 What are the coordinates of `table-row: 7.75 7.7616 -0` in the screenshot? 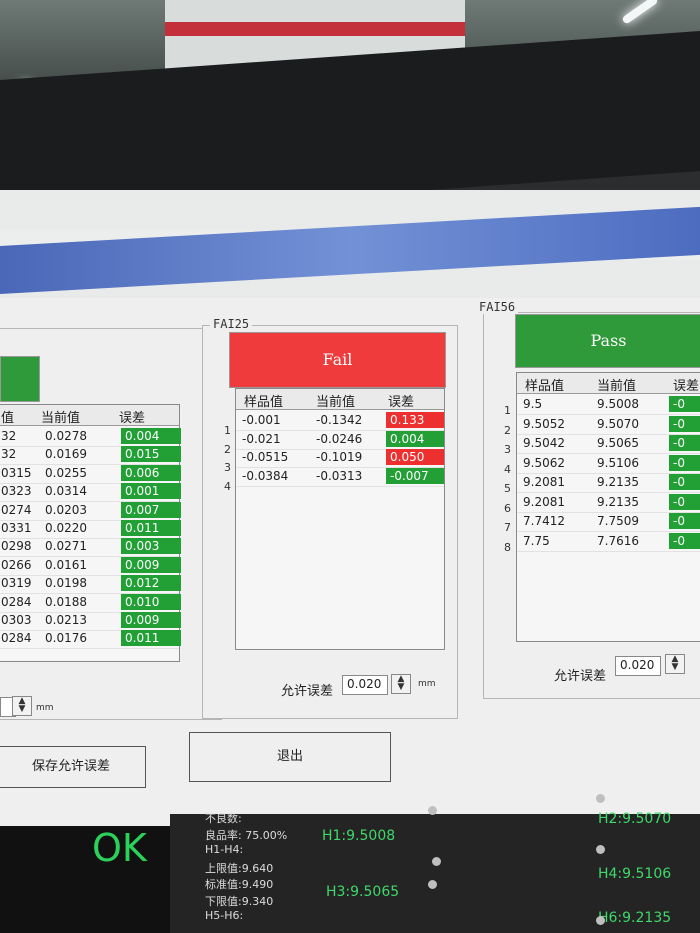 It's located at (608, 542).